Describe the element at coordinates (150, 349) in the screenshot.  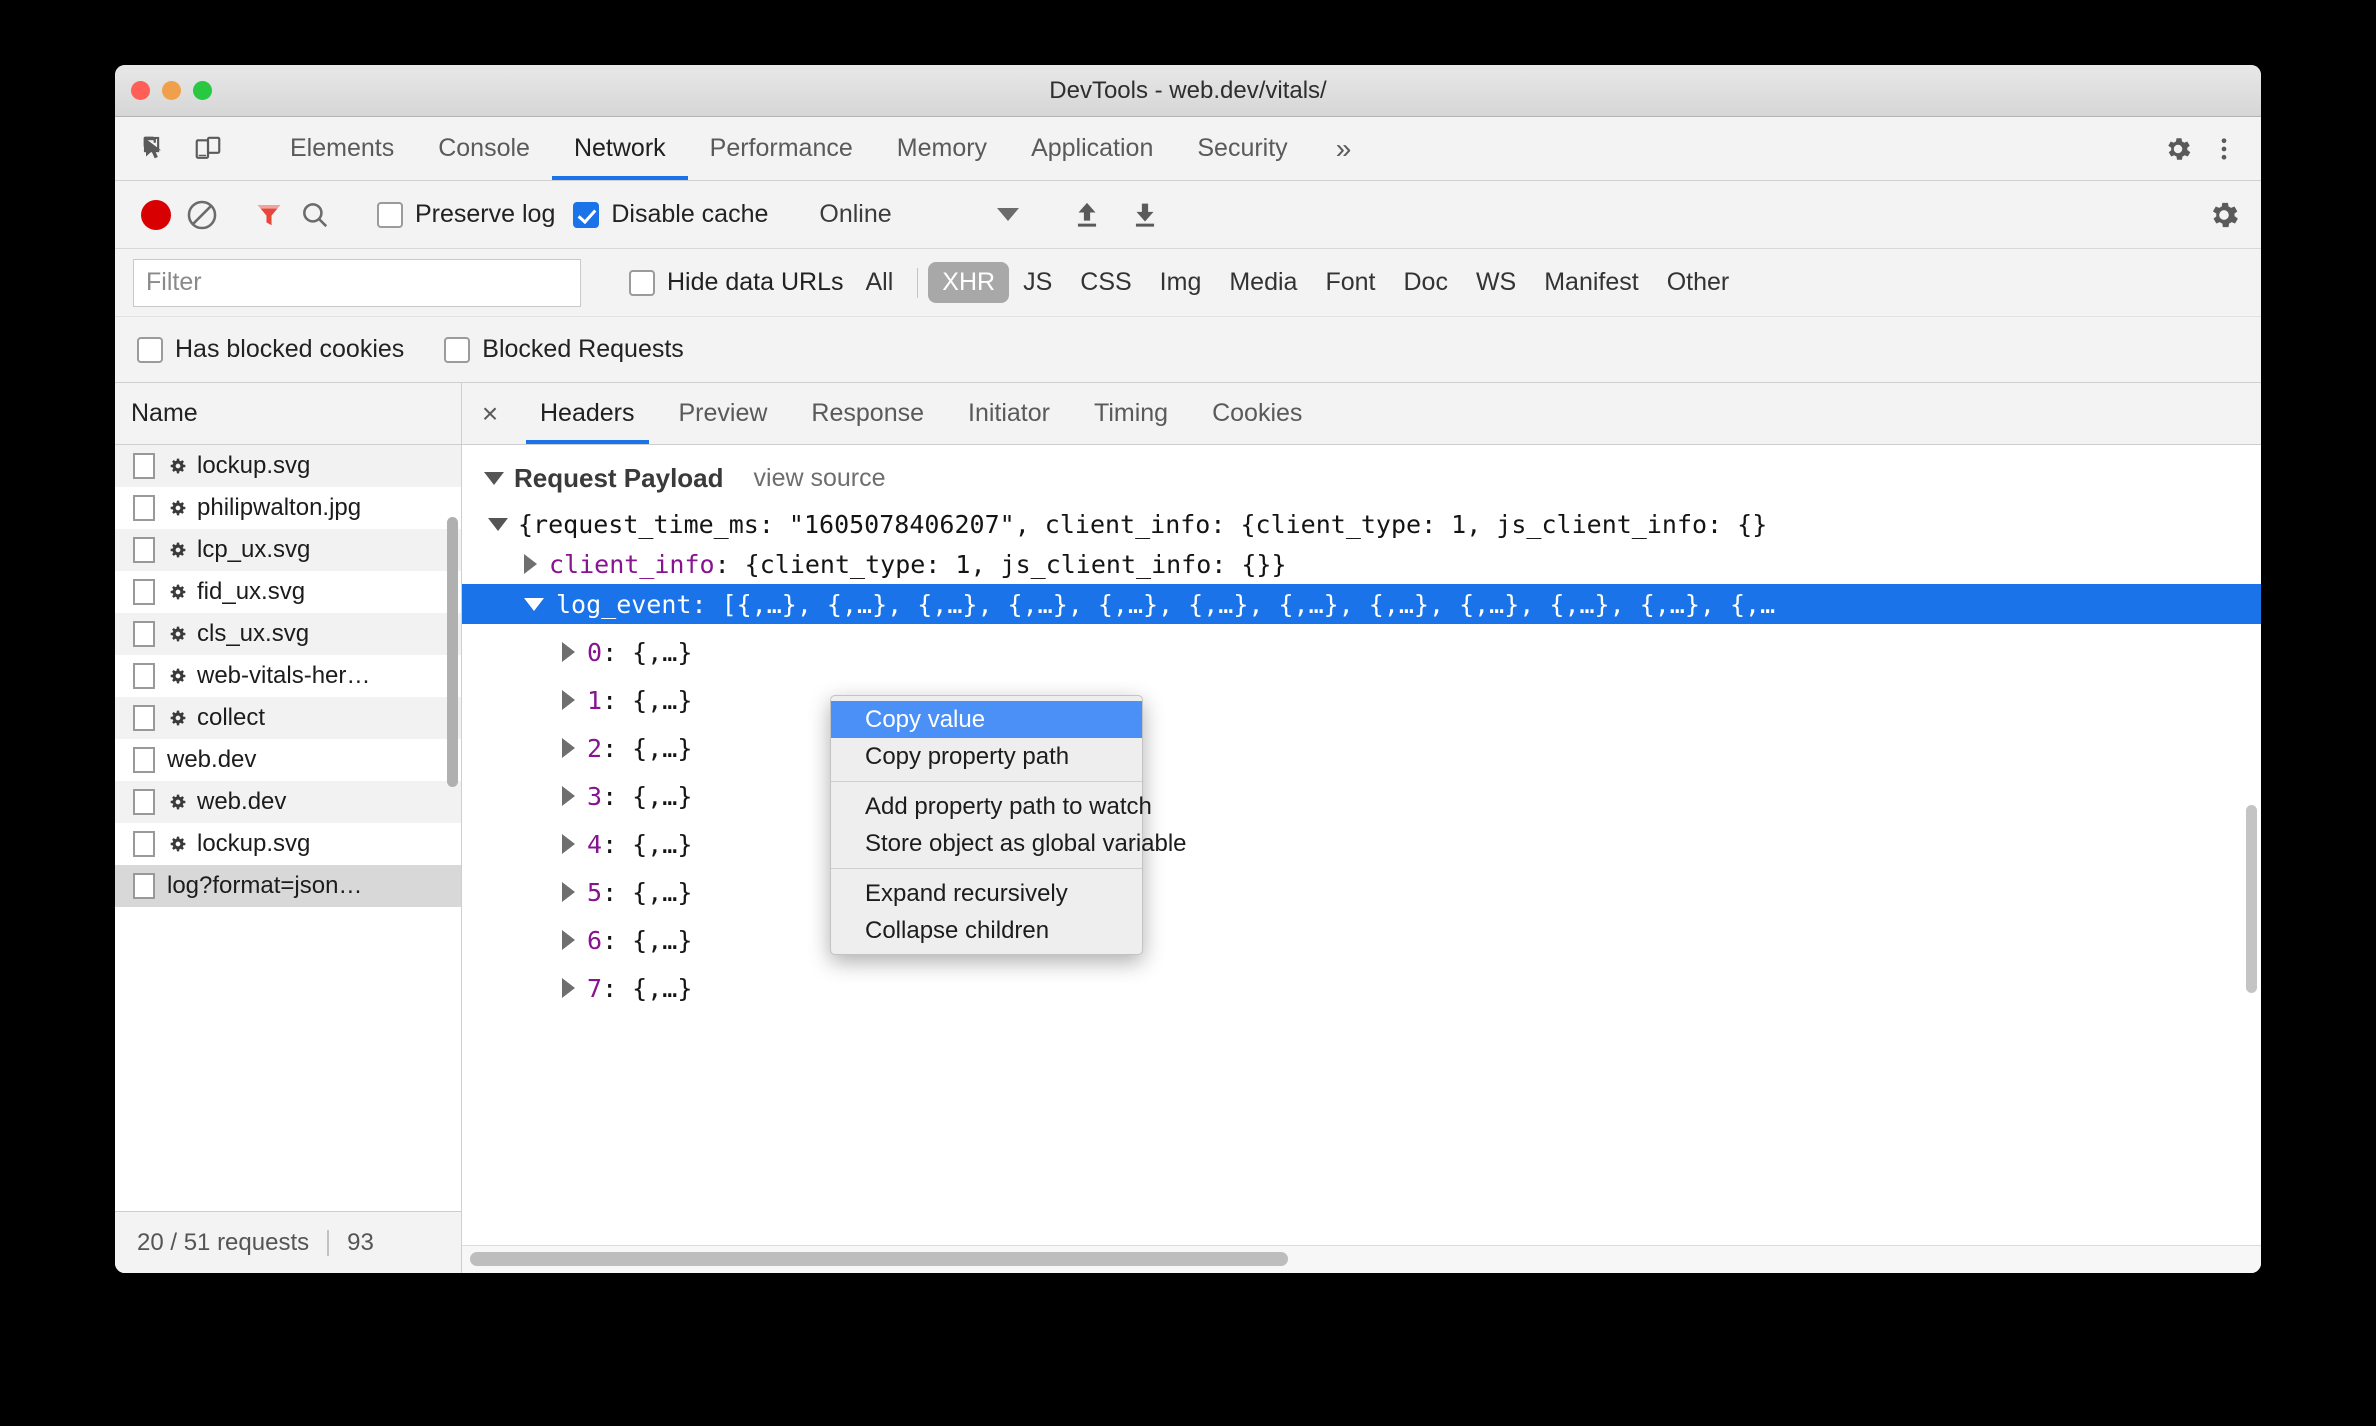
I see `has-blocked-cookies-box` at that location.